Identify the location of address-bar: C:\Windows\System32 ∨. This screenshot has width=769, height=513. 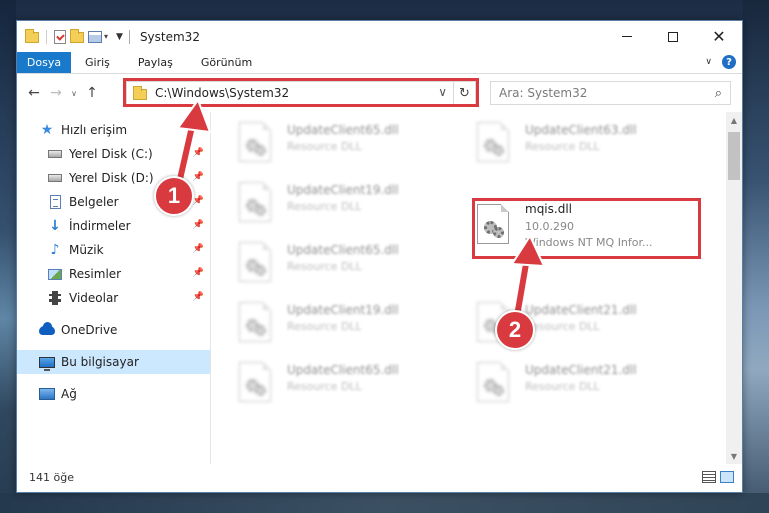
(290, 93).